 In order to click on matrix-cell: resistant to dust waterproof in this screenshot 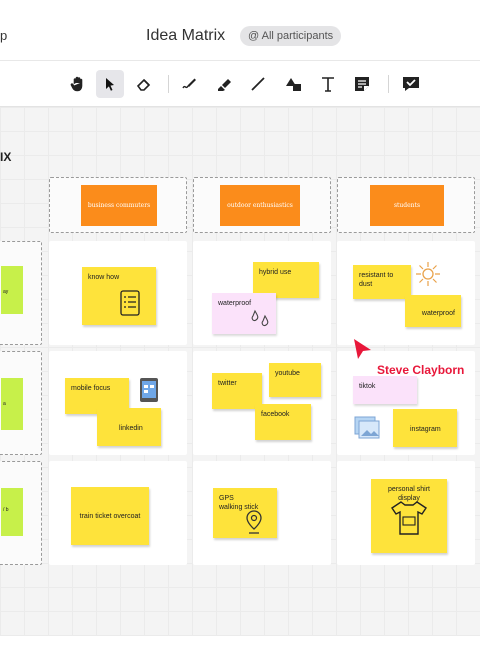, I will do `click(406, 293)`.